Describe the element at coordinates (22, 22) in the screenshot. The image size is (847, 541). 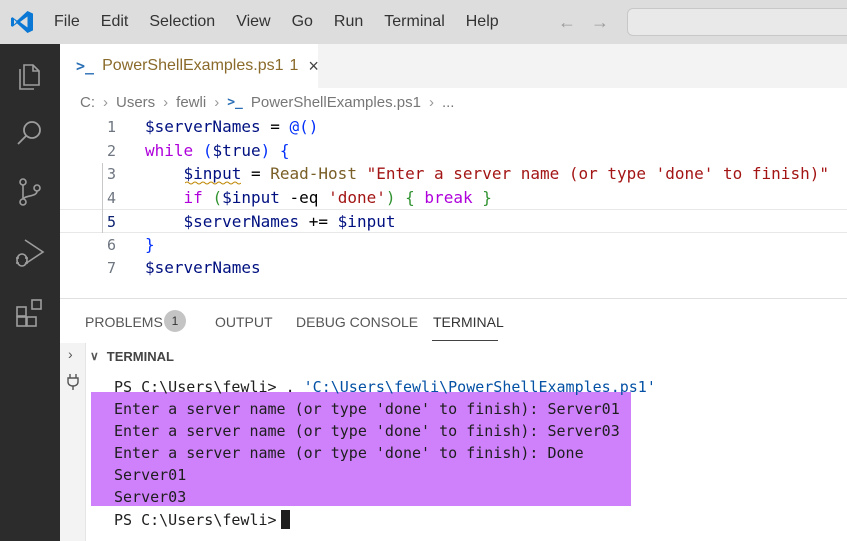
I see `vscode-logo-icon` at that location.